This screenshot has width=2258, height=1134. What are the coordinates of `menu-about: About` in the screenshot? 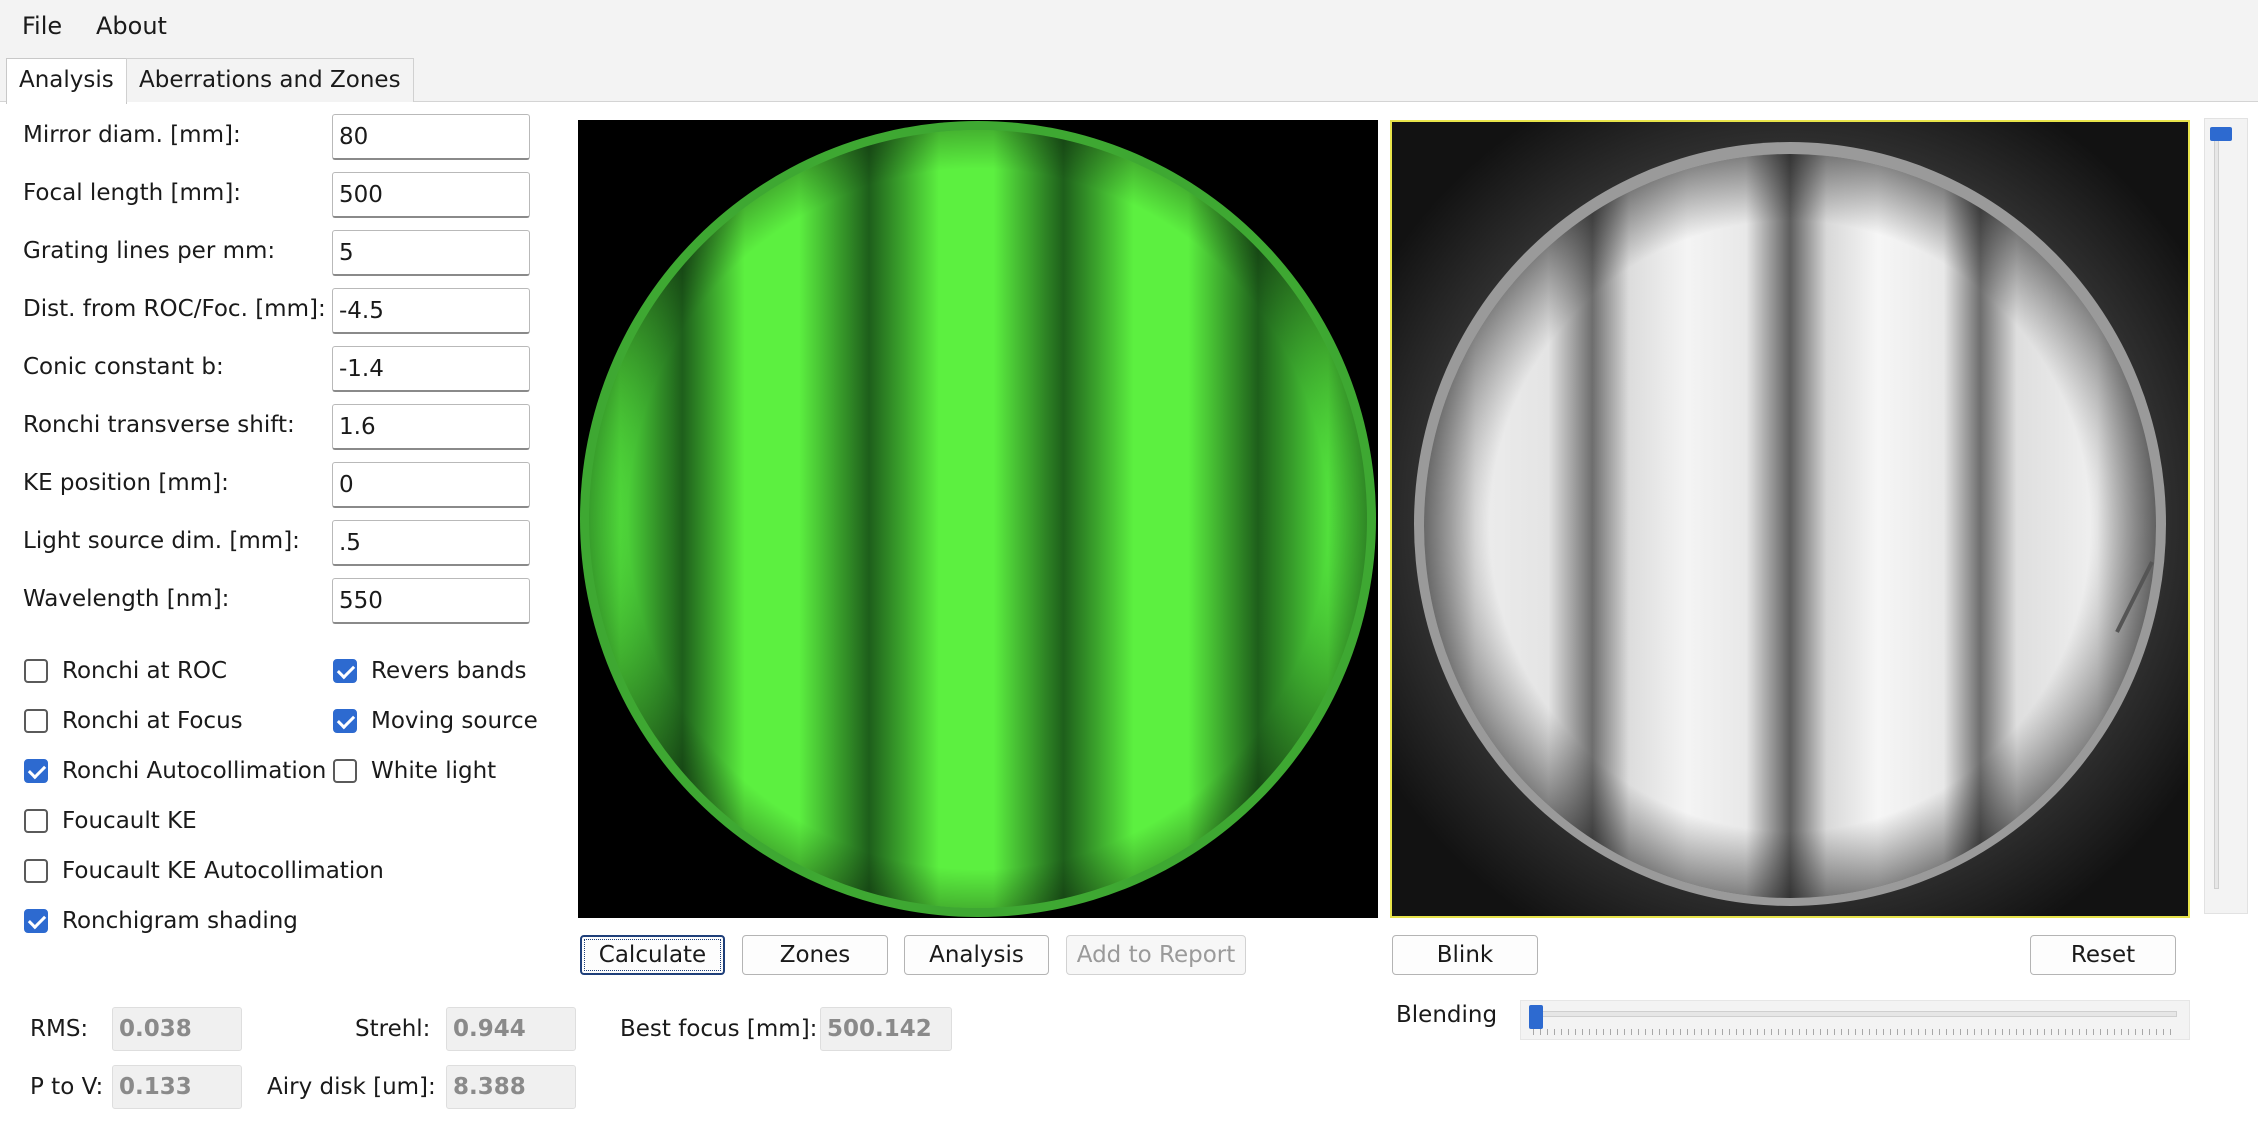 It's located at (131, 26).